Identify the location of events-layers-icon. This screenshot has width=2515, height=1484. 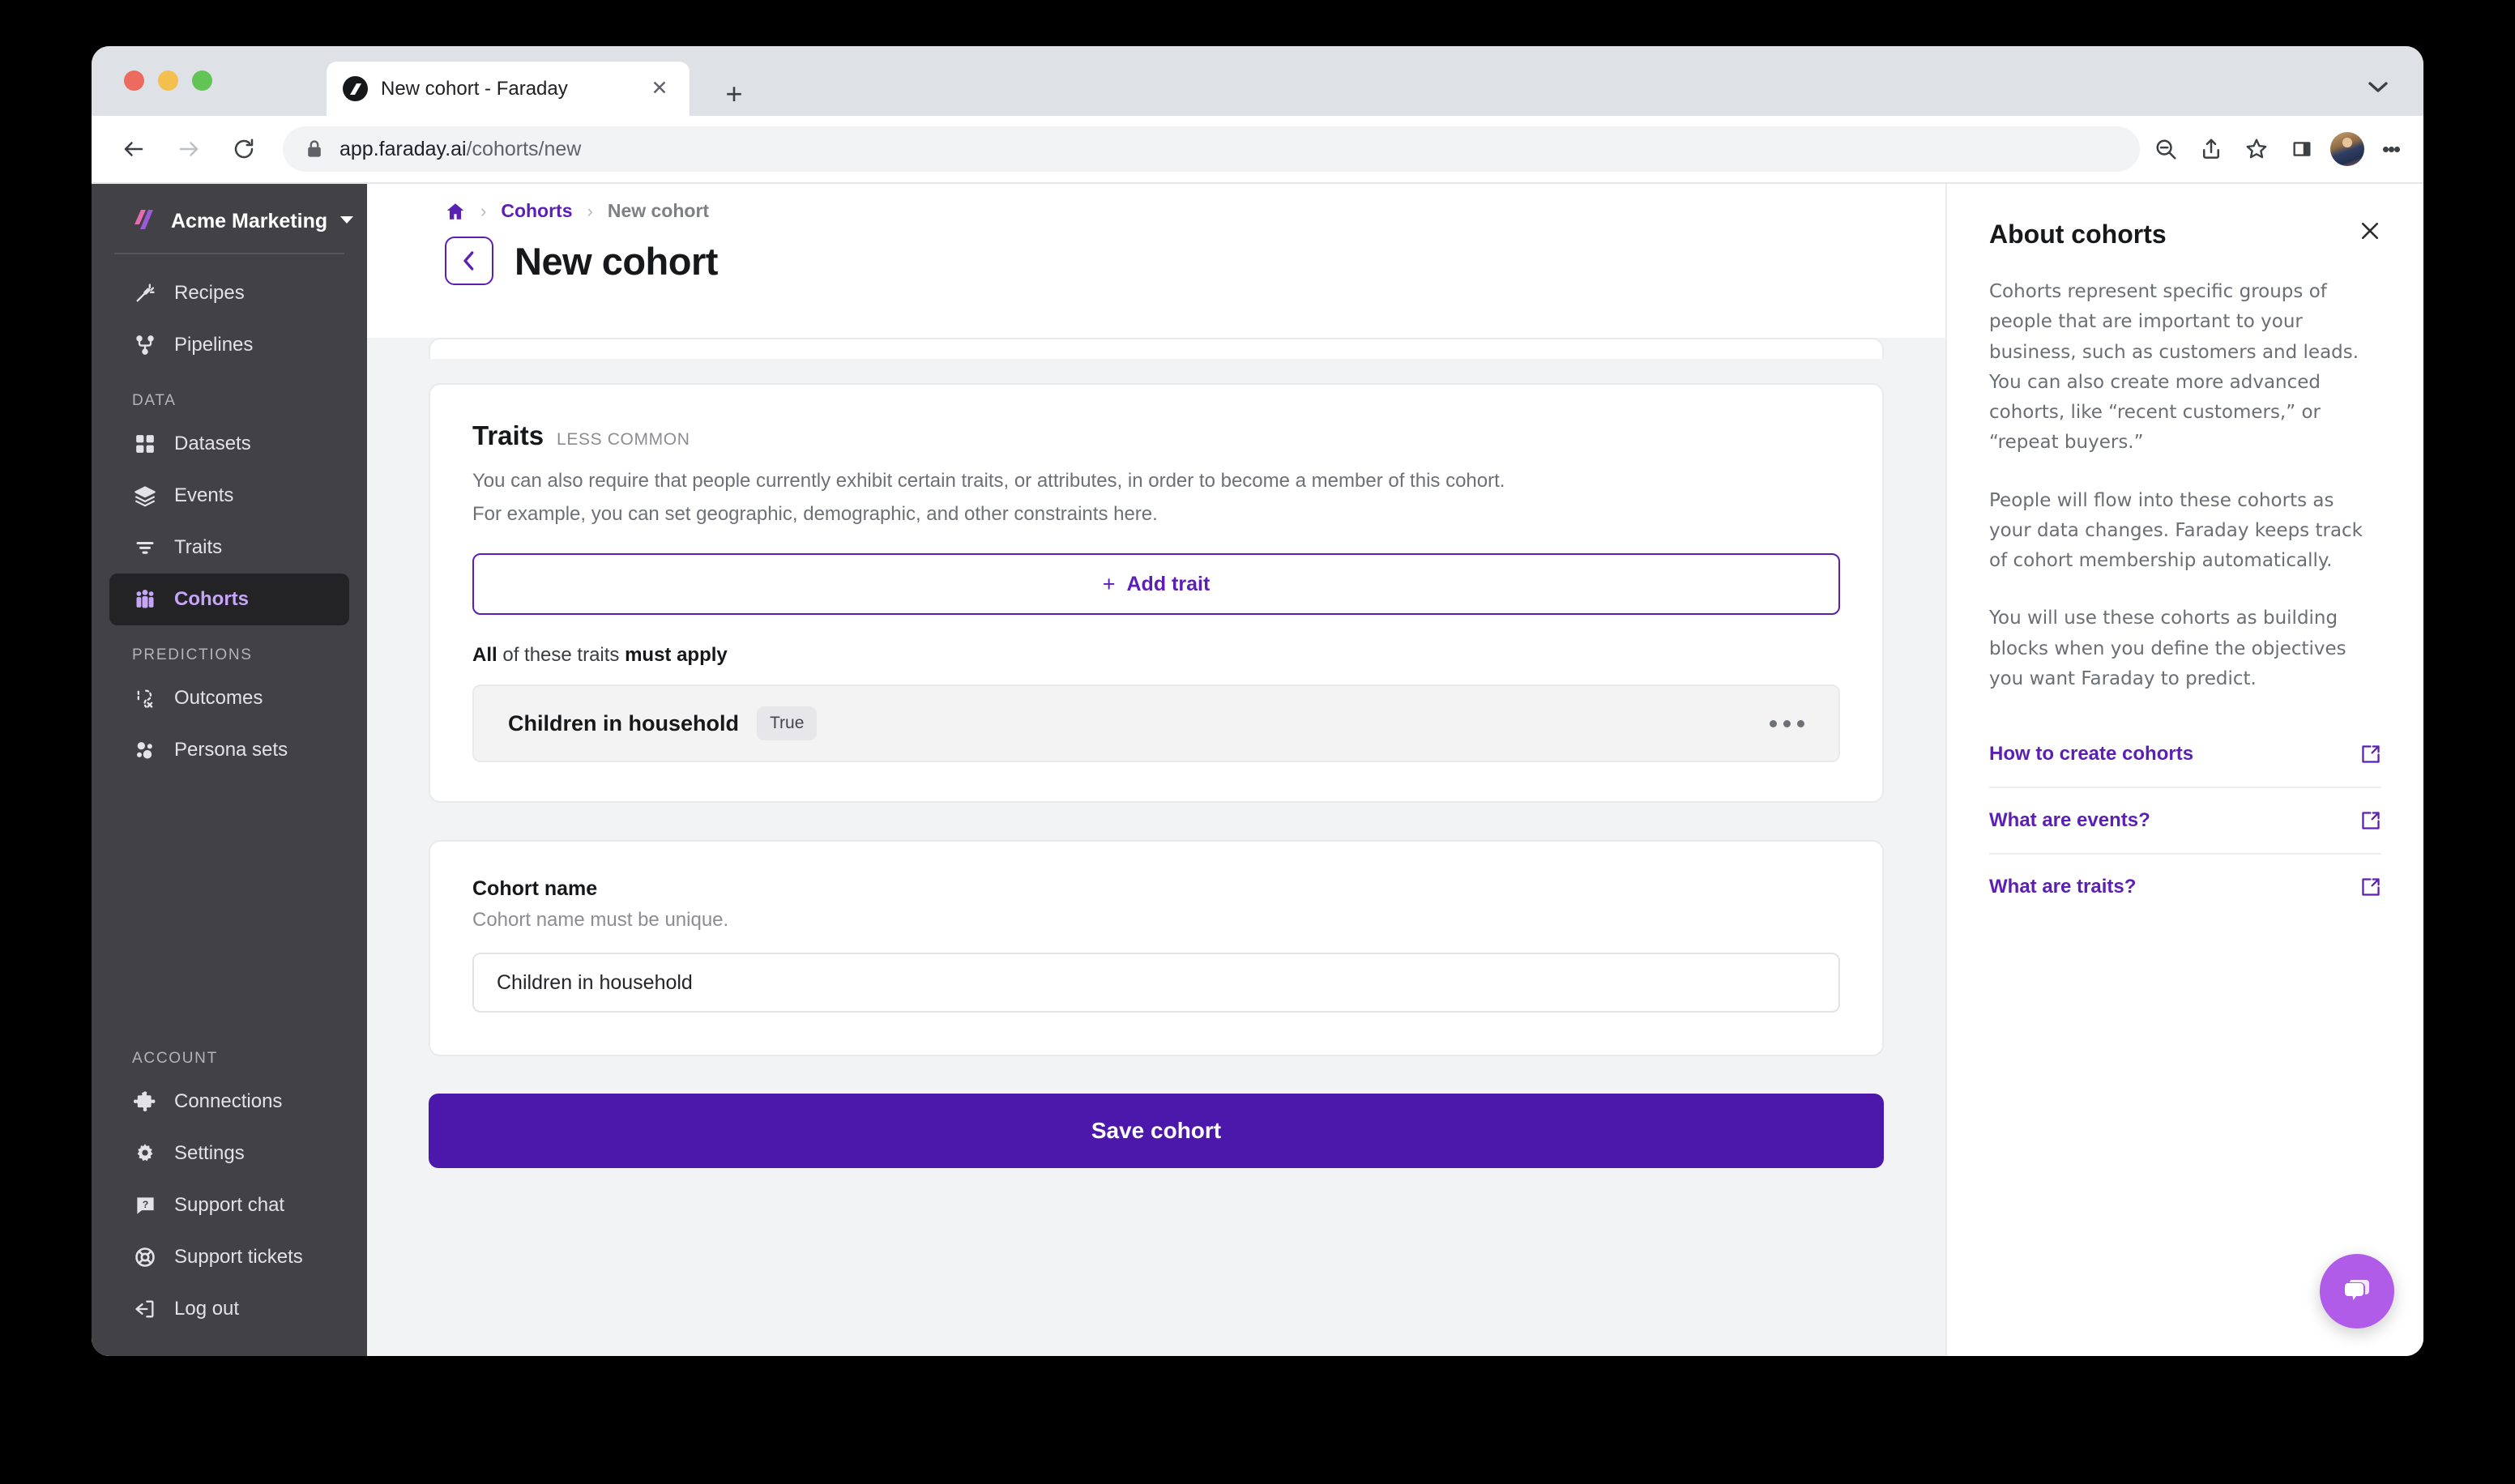
(145, 495).